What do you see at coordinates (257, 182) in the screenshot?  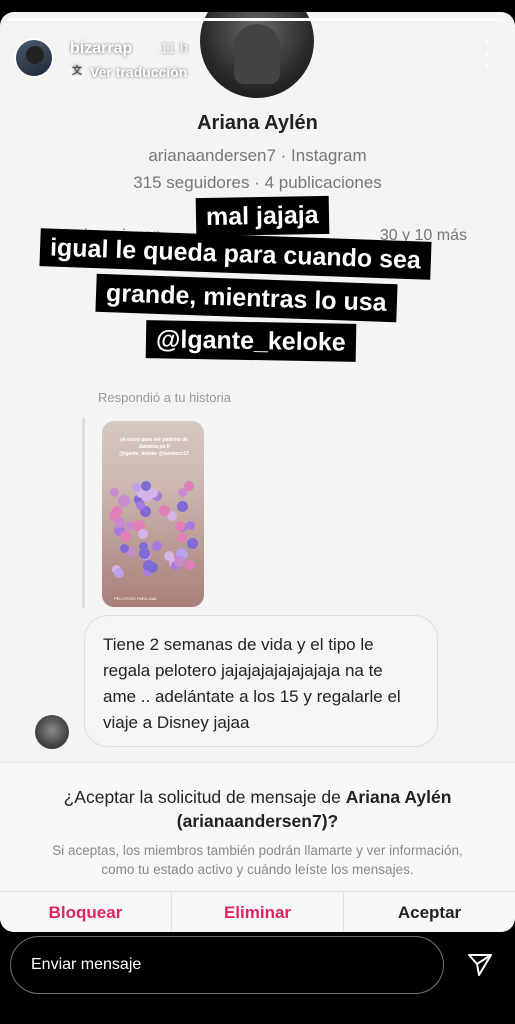 I see `profile-stats: 315 seguidores · 4 publicaciones` at bounding box center [257, 182].